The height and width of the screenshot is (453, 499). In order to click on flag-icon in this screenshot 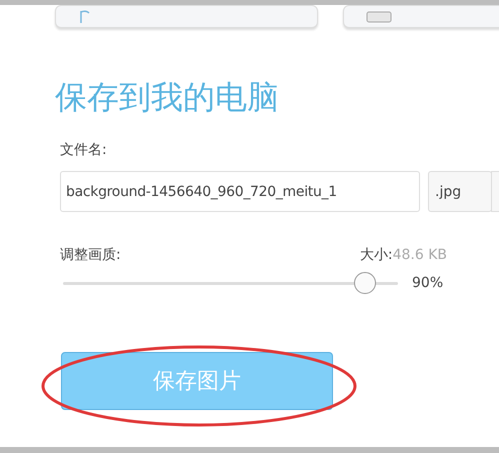, I will do `click(85, 17)`.